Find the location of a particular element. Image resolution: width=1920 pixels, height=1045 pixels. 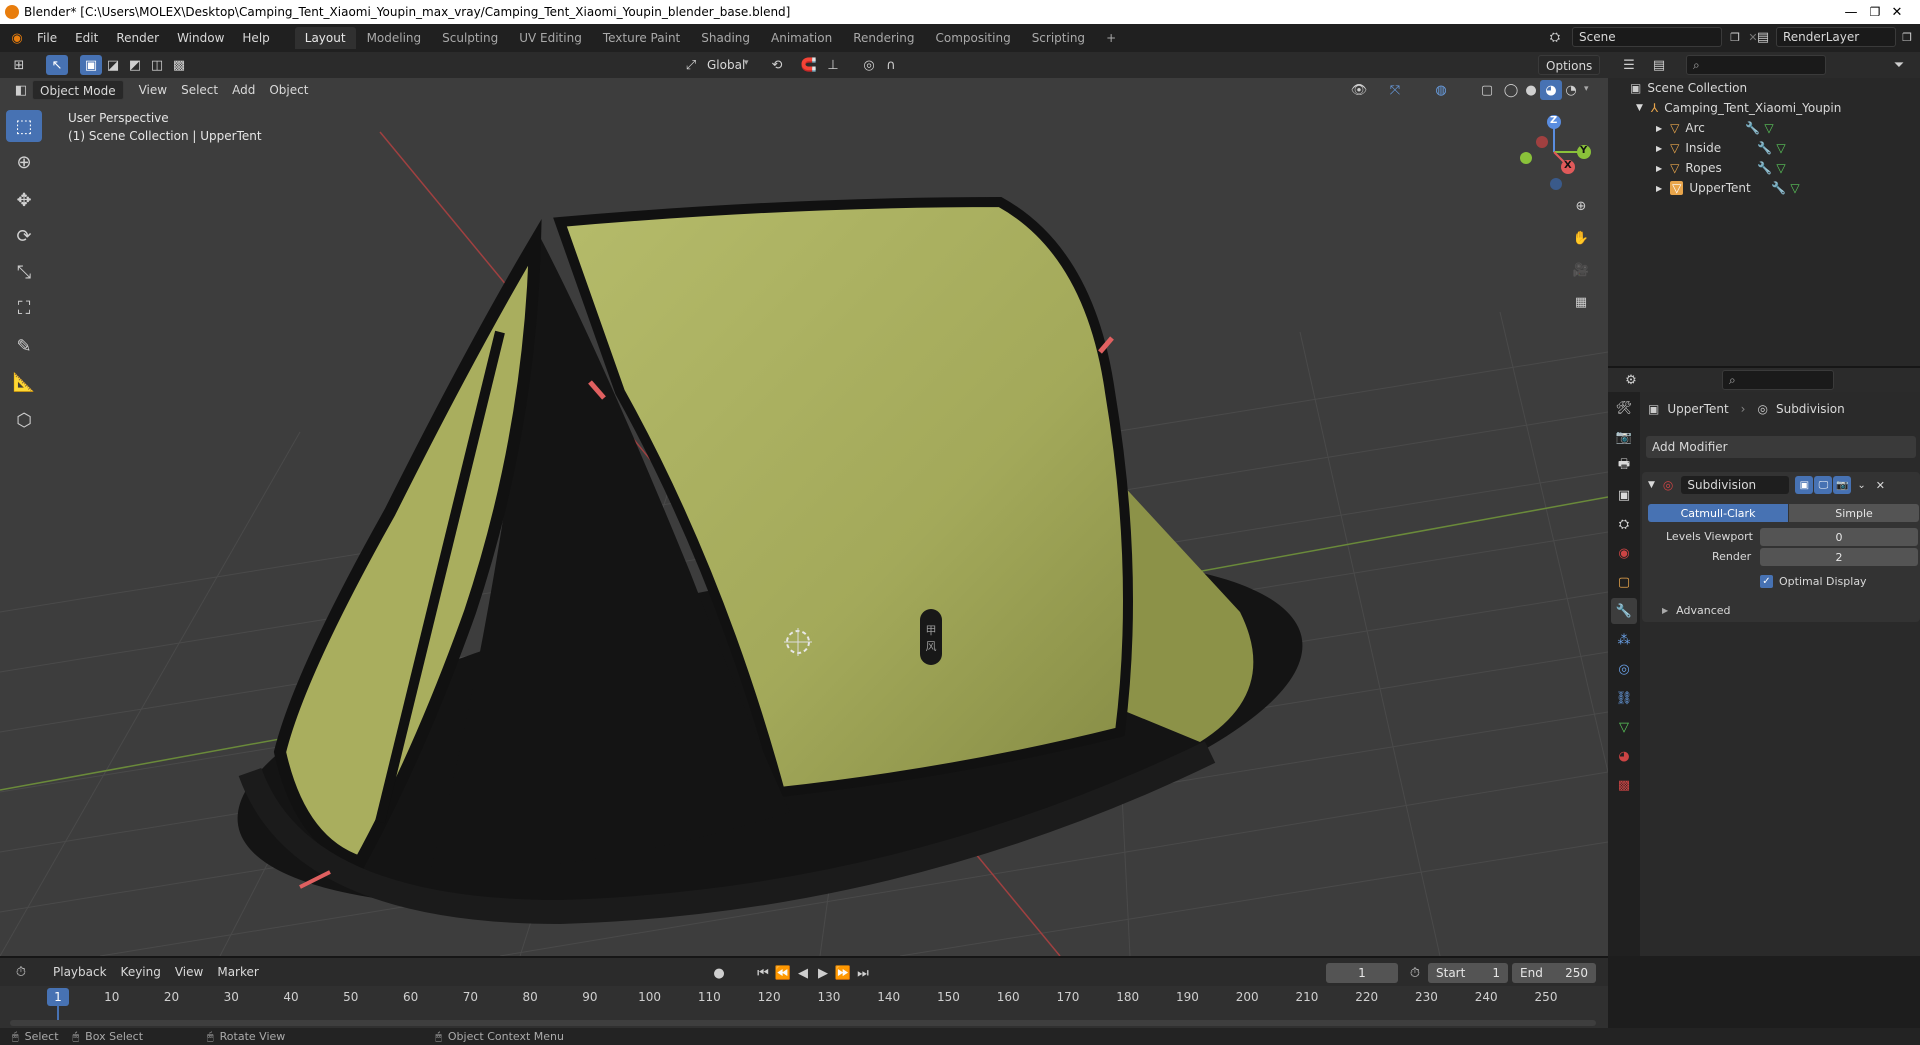

display-mode-icon: ▤ is located at coordinates (1659, 65).